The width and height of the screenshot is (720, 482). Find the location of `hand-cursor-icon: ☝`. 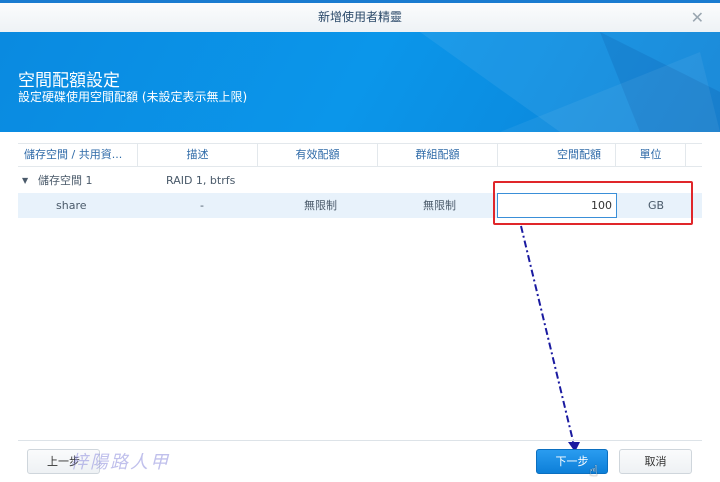

hand-cursor-icon: ☝ is located at coordinates (594, 471).